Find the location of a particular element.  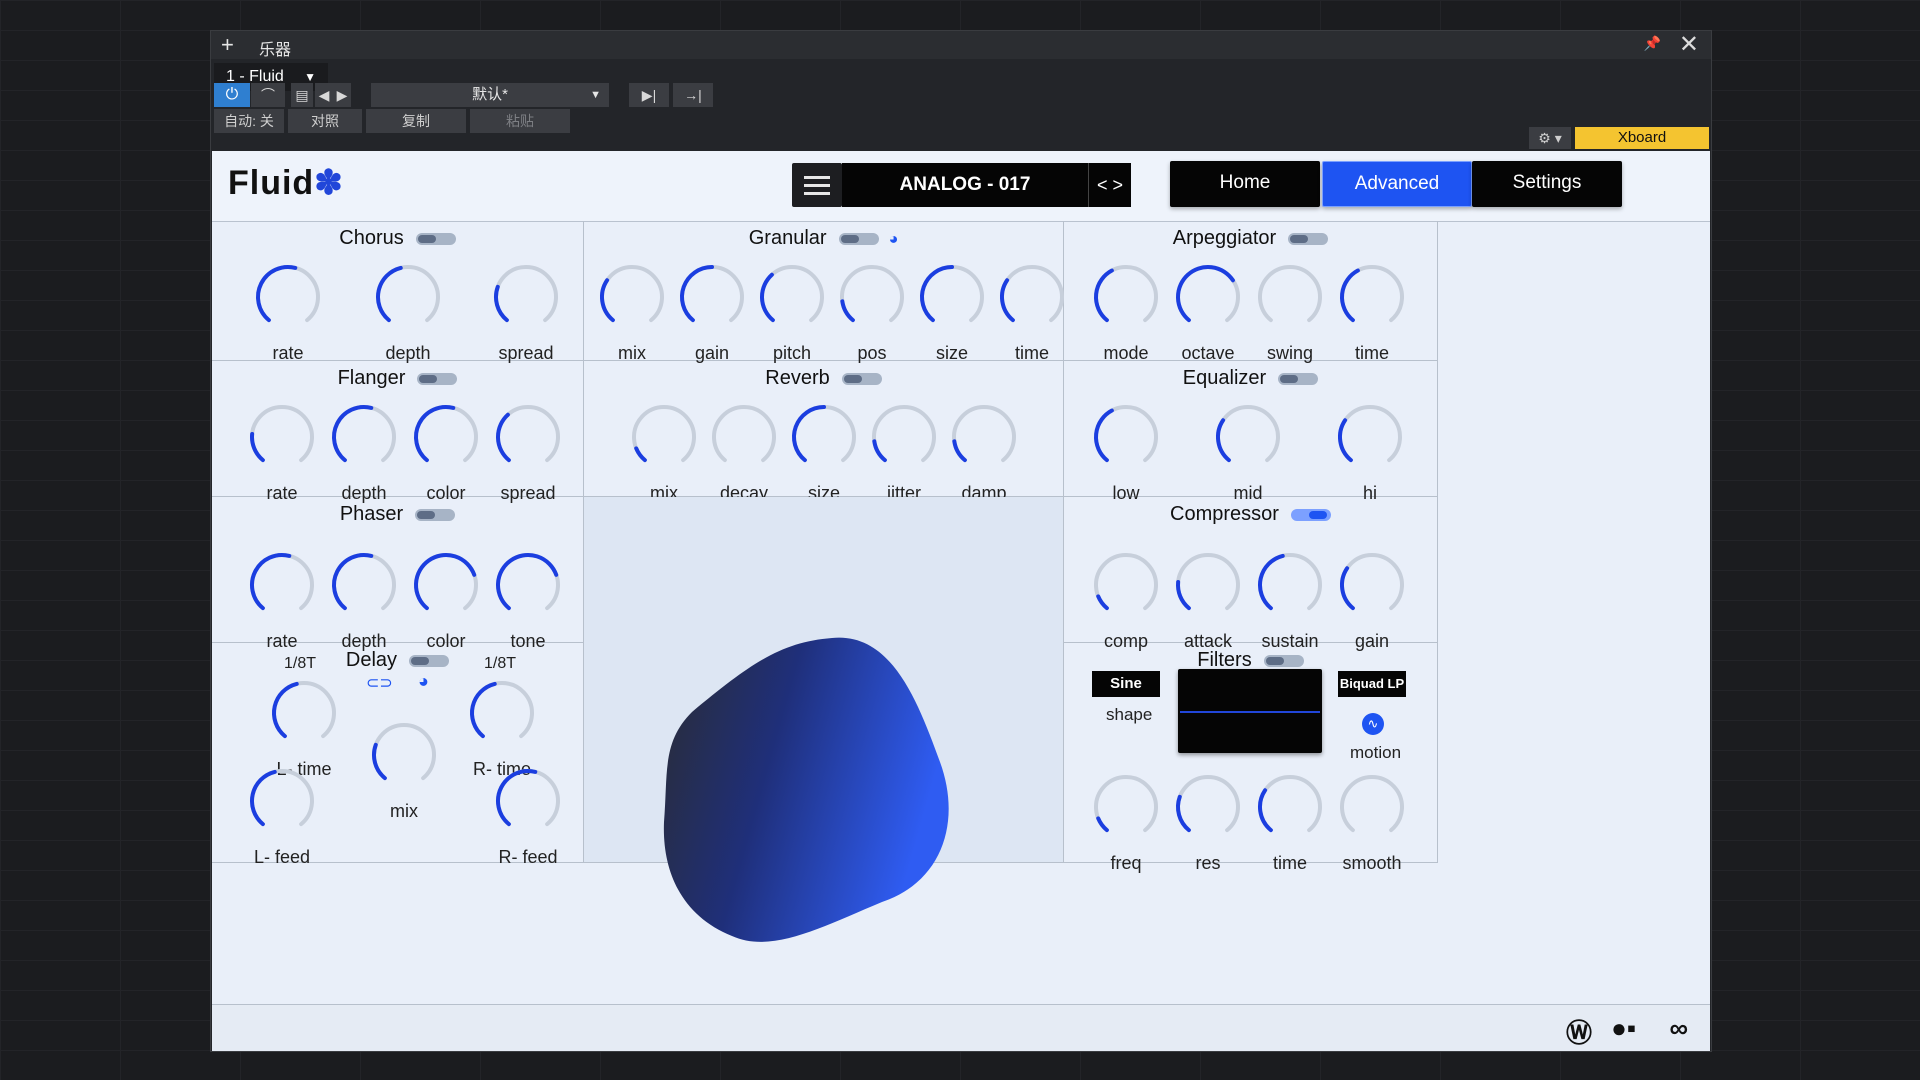

l-feed-knob: L- feed is located at coordinates (282, 816).